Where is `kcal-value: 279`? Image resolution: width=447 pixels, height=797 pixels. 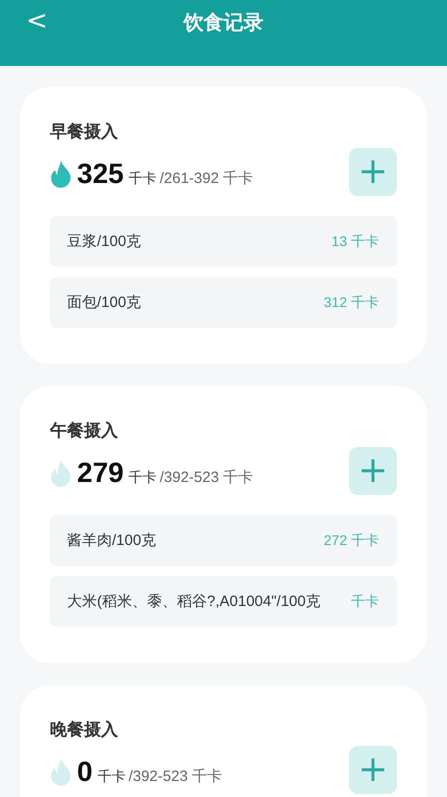 kcal-value: 279 is located at coordinates (100, 473).